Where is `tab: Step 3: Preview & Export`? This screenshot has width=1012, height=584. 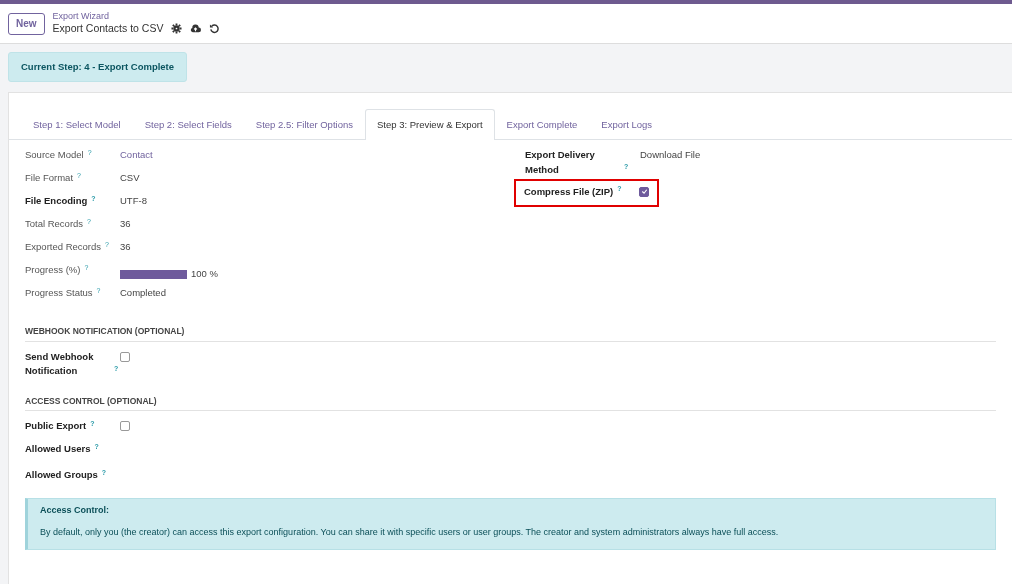 tab: Step 3: Preview & Export is located at coordinates (430, 125).